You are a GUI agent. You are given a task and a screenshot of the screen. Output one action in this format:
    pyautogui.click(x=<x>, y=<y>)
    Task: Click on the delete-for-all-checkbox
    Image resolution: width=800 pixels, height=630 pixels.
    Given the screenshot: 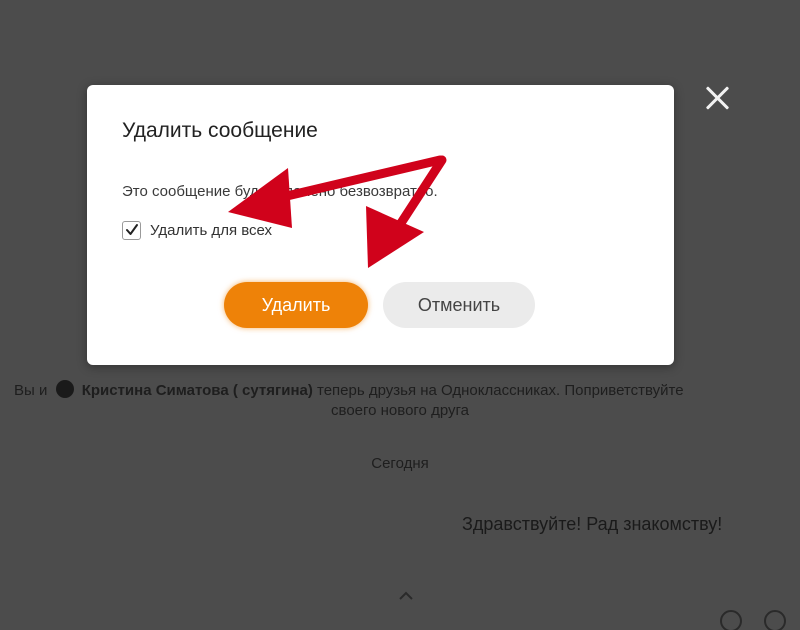 What is the action you would take?
    pyautogui.click(x=131, y=230)
    